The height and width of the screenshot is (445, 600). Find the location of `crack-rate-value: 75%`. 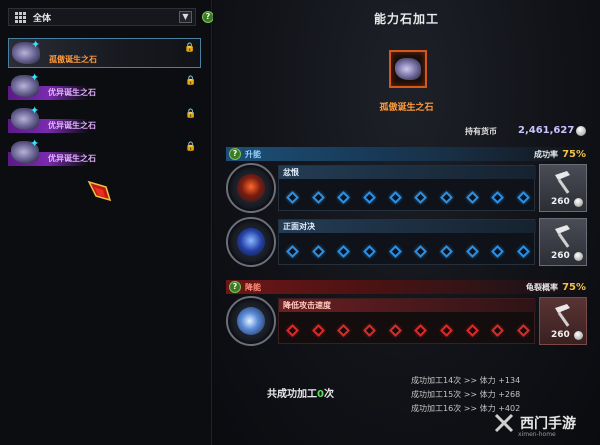

crack-rate-value: 75% is located at coordinates (574, 287).